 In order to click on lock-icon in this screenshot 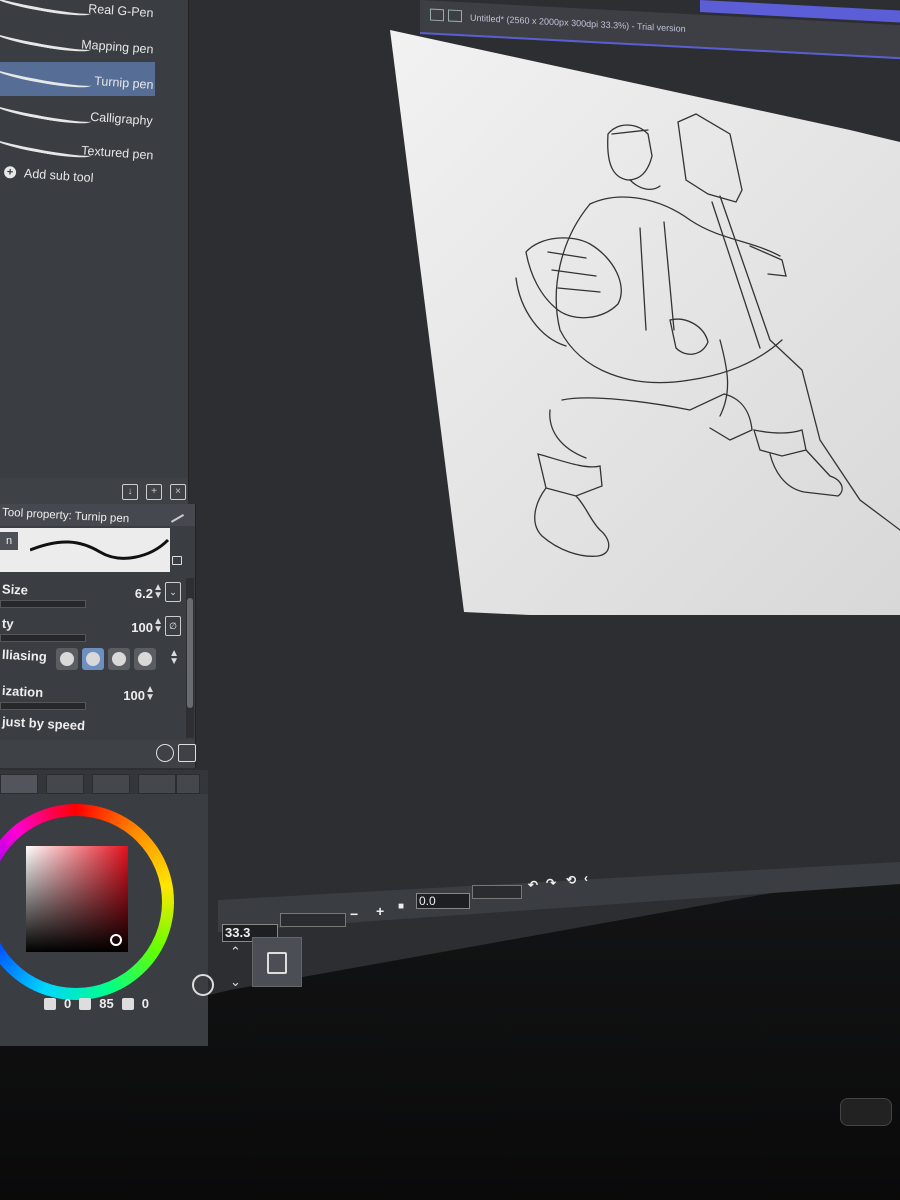, I will do `click(177, 560)`.